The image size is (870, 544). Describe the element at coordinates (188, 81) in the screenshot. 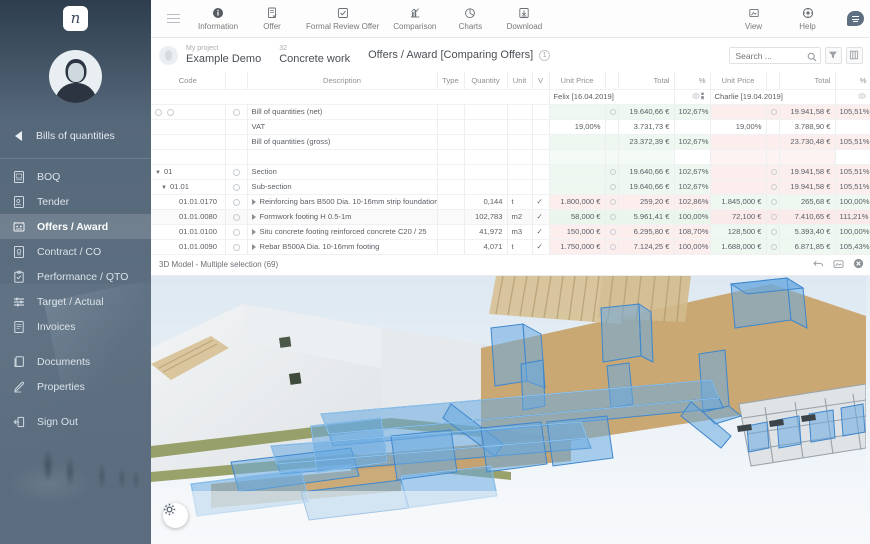

I see `col-header-code: Code` at that location.